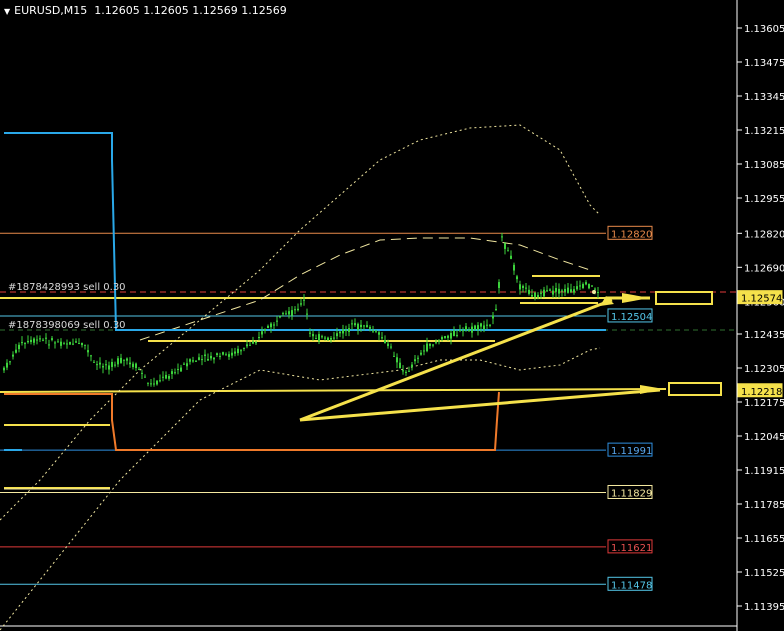  What do you see at coordinates (631, 317) in the screenshot?
I see `price-tag-label: 1.12504` at bounding box center [631, 317].